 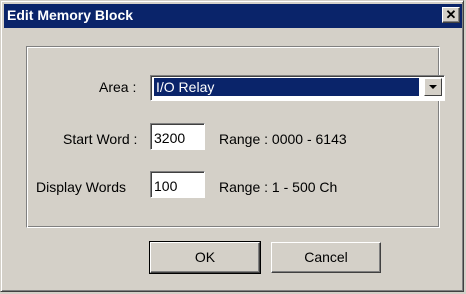 I want to click on ok-button: OK, so click(x=205, y=257).